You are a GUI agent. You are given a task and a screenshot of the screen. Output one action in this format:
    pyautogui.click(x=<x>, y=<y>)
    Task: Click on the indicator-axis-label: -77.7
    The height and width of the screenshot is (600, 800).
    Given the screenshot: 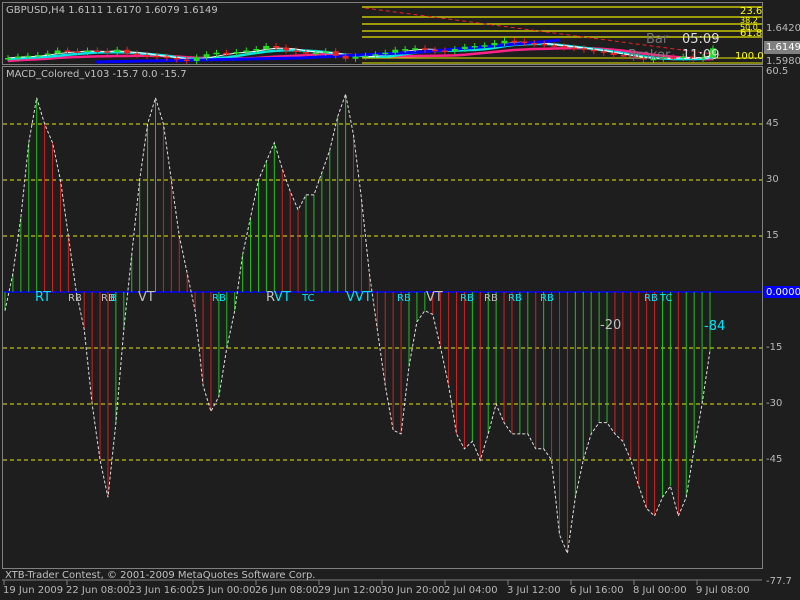 What is the action you would take?
    pyautogui.click(x=779, y=581)
    